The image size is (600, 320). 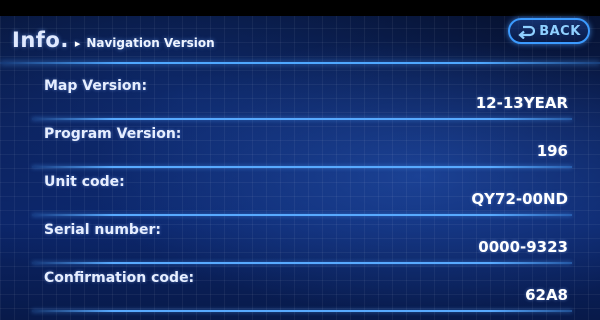 I want to click on map-version-value: 12-13YEAR, so click(x=521, y=103).